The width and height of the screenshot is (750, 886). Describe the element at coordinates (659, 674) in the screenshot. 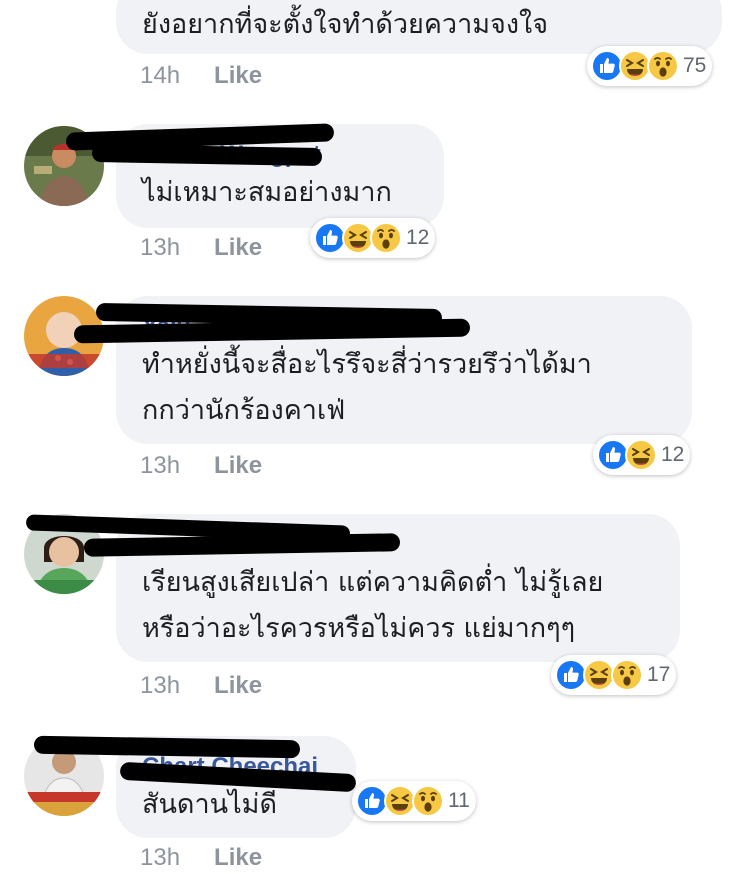

I see `reaction-count: 17` at that location.